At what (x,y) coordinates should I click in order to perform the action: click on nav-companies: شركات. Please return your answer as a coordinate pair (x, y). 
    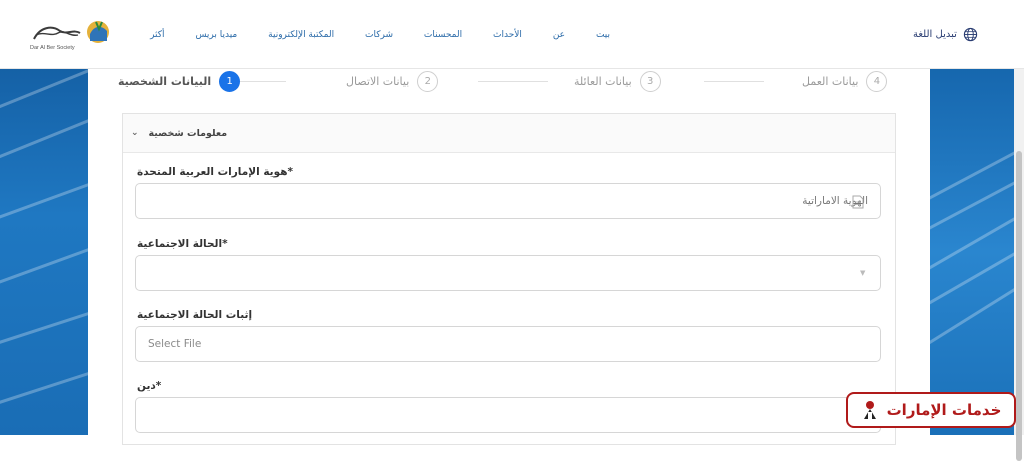
    Looking at the image, I should click on (379, 35).